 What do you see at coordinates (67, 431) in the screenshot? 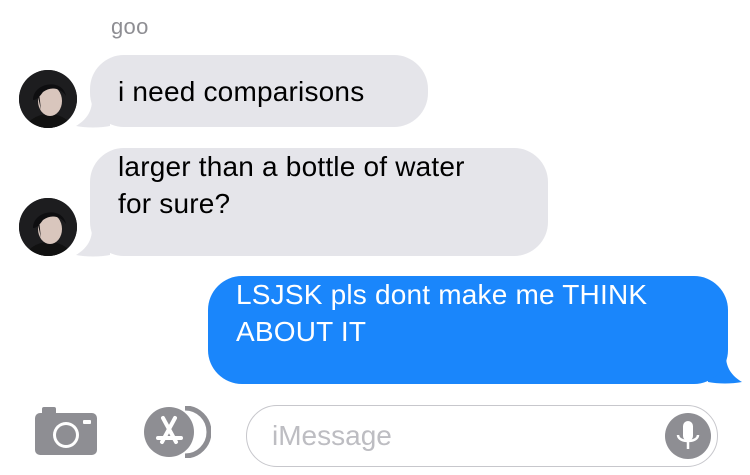
I see `camera-icon` at bounding box center [67, 431].